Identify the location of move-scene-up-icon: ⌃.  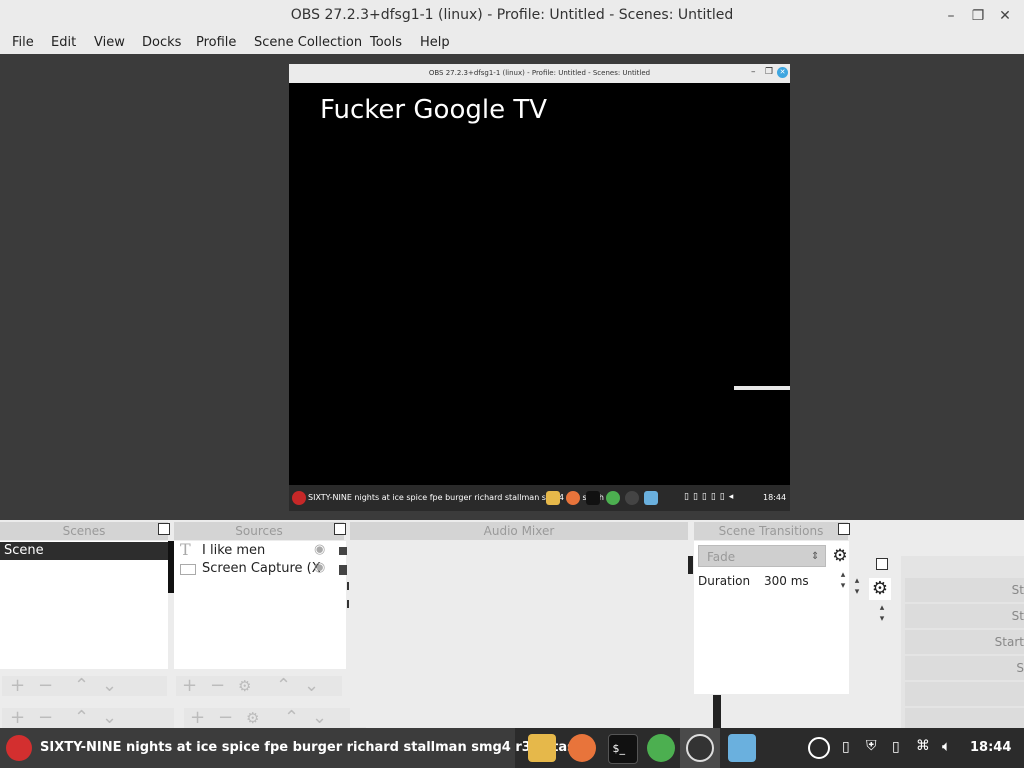
(81, 686).